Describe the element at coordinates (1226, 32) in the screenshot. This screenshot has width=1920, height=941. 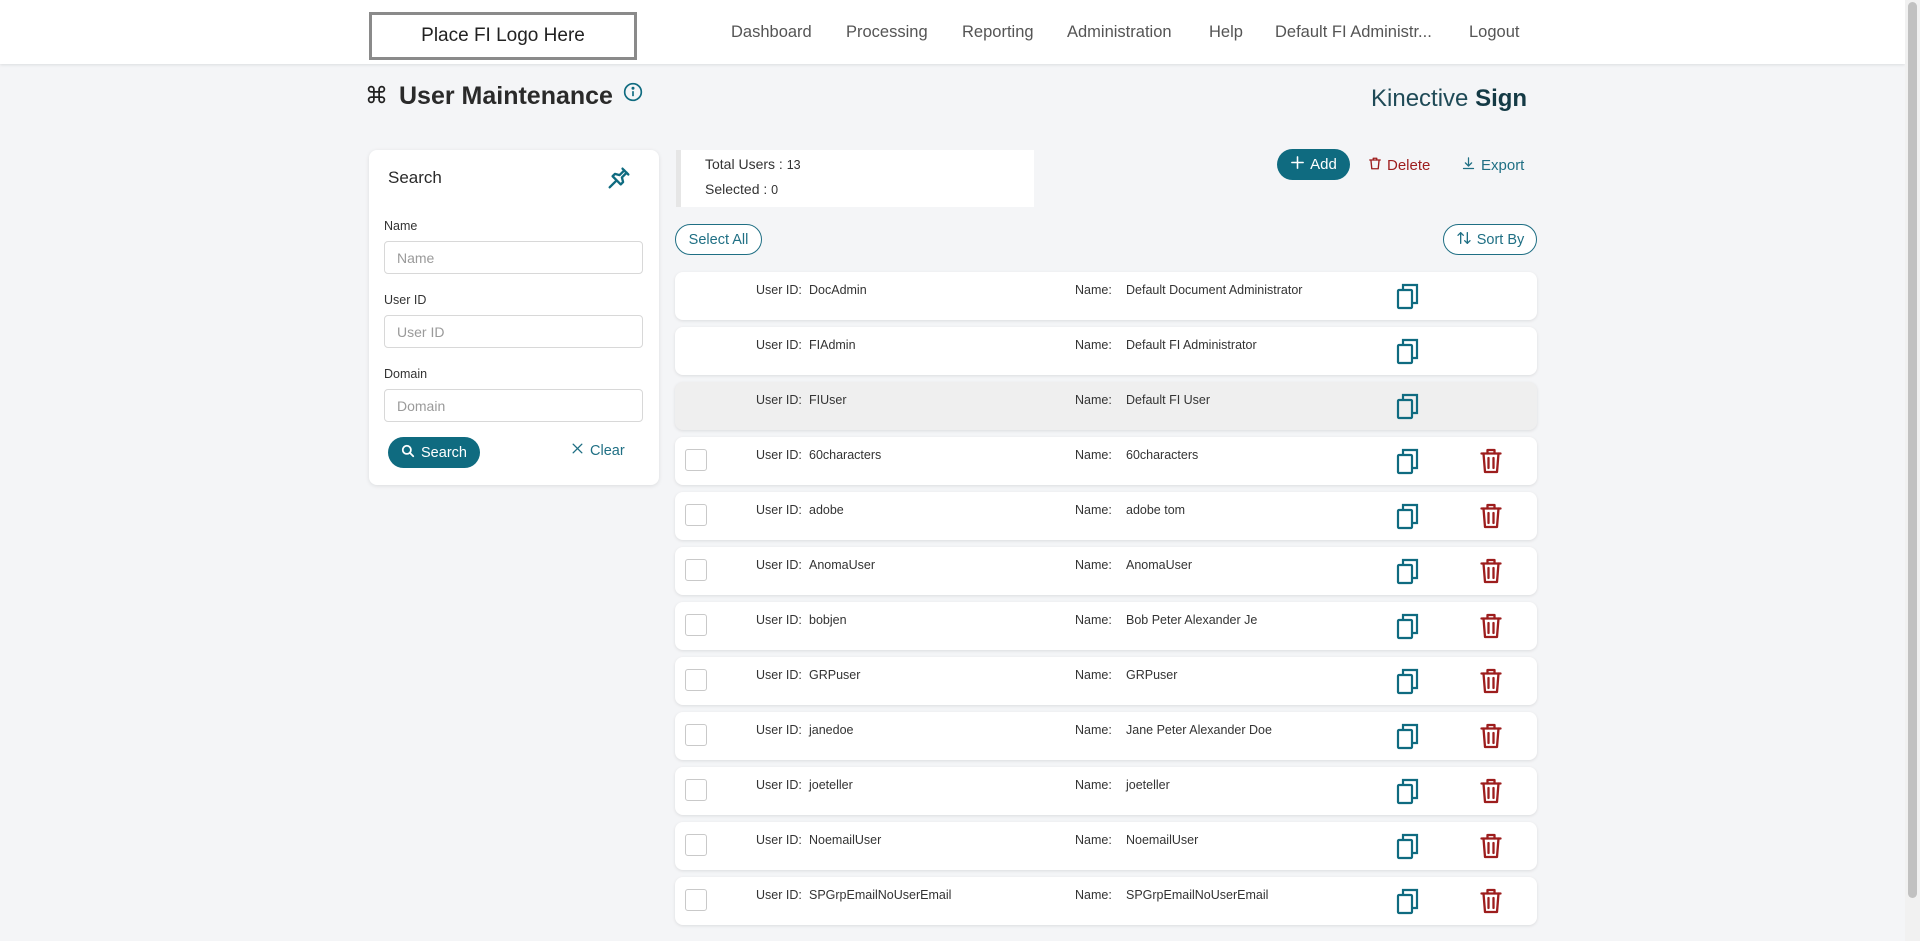
I see `nav-help: Help` at that location.